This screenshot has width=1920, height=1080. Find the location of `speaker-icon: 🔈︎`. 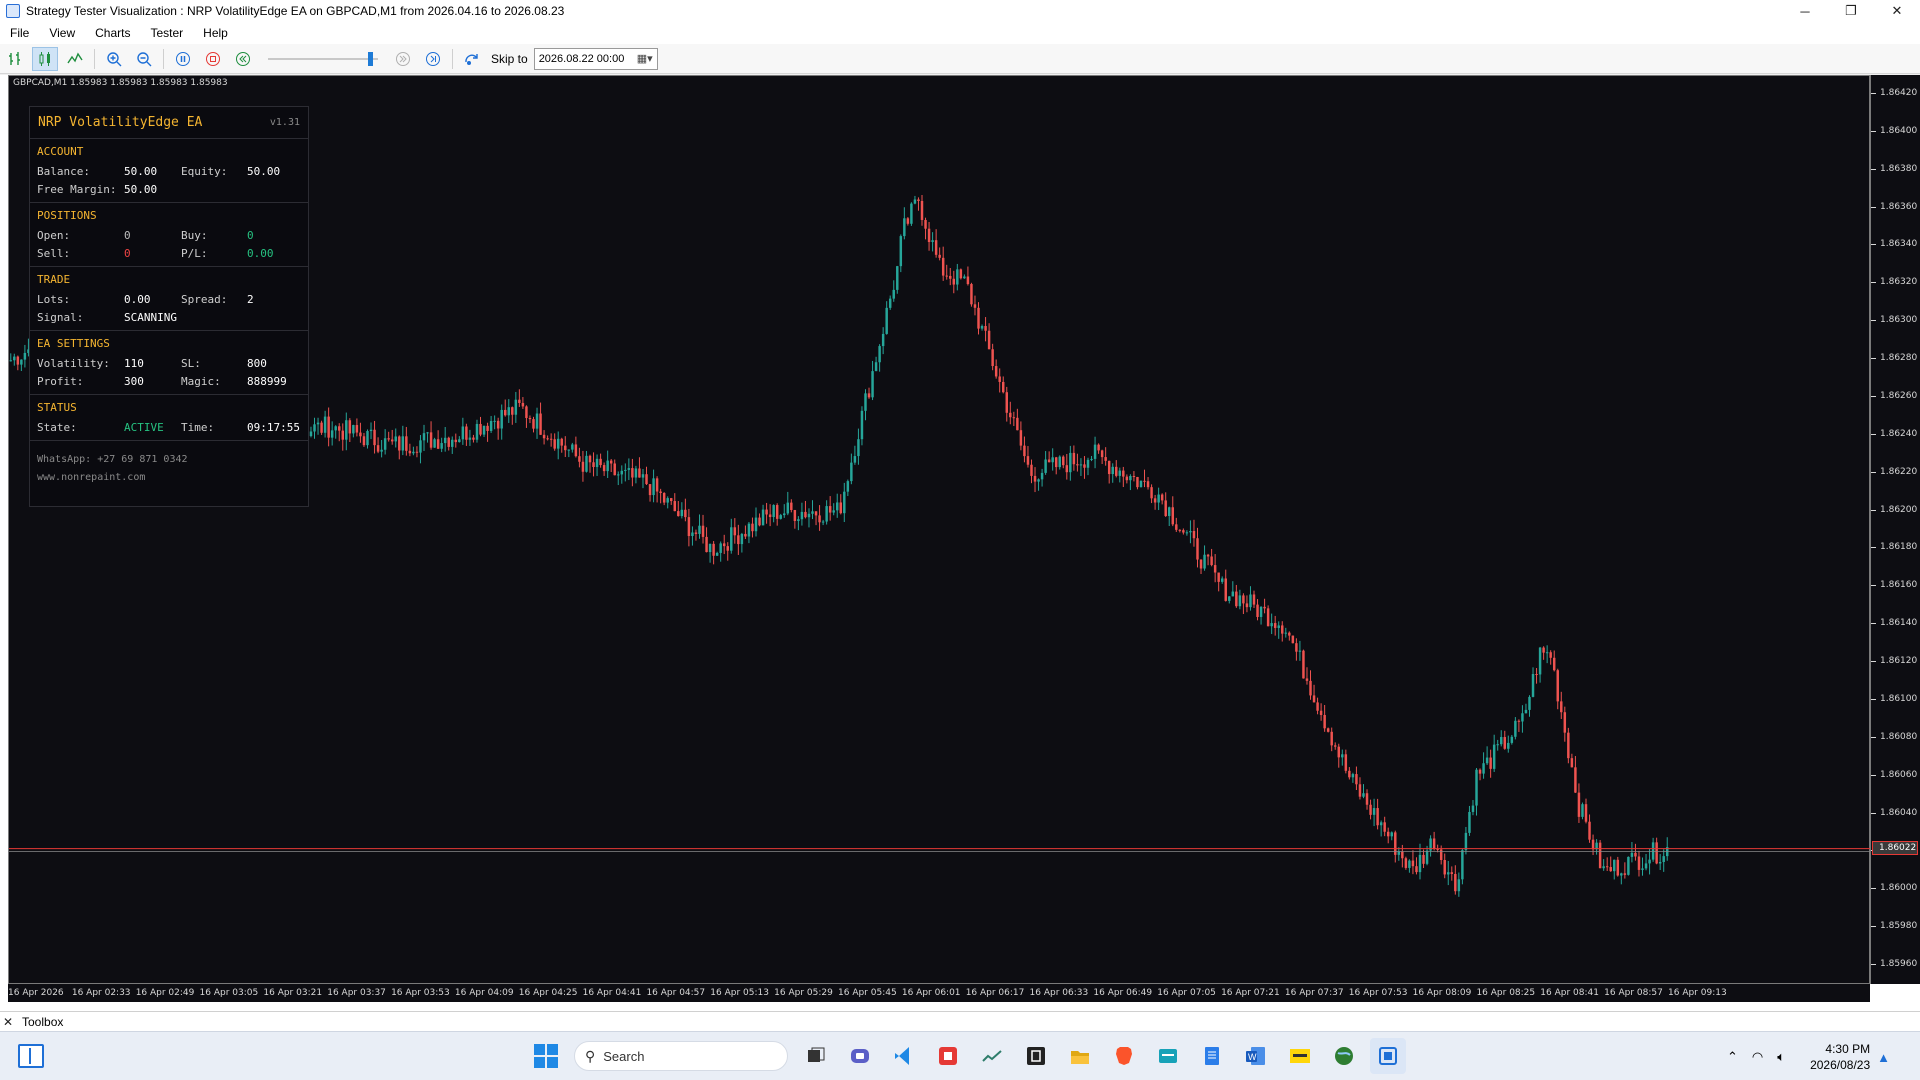

speaker-icon: 🔈︎ is located at coordinates (1781, 1057).